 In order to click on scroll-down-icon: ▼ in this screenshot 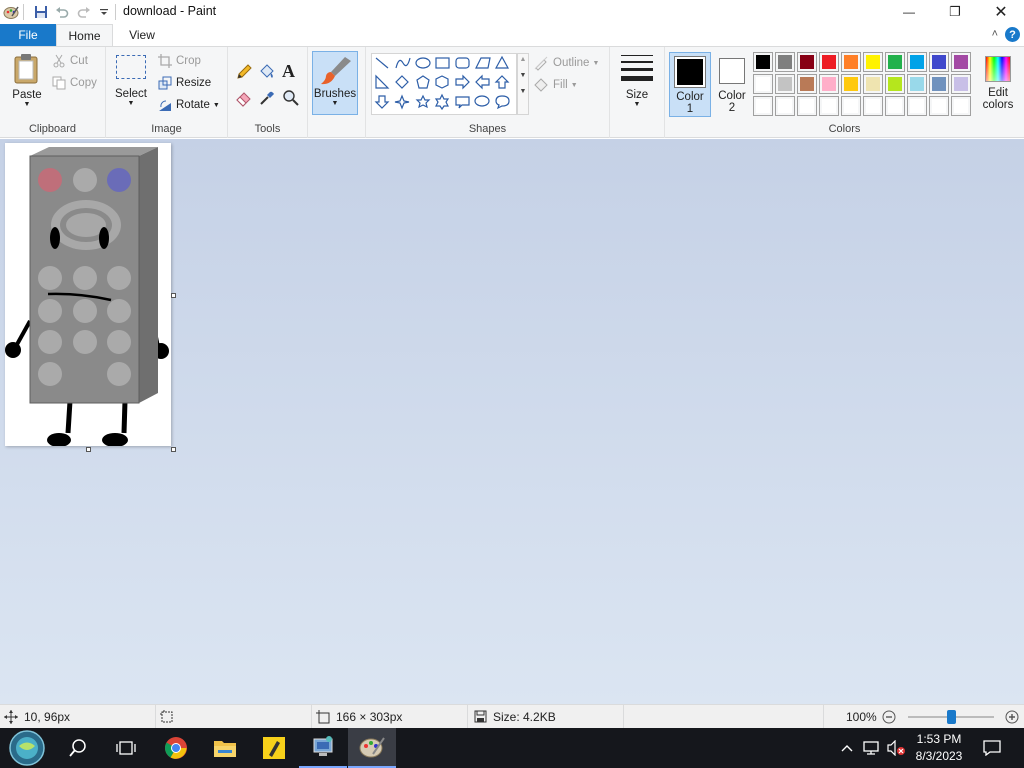, I will do `click(523, 75)`.